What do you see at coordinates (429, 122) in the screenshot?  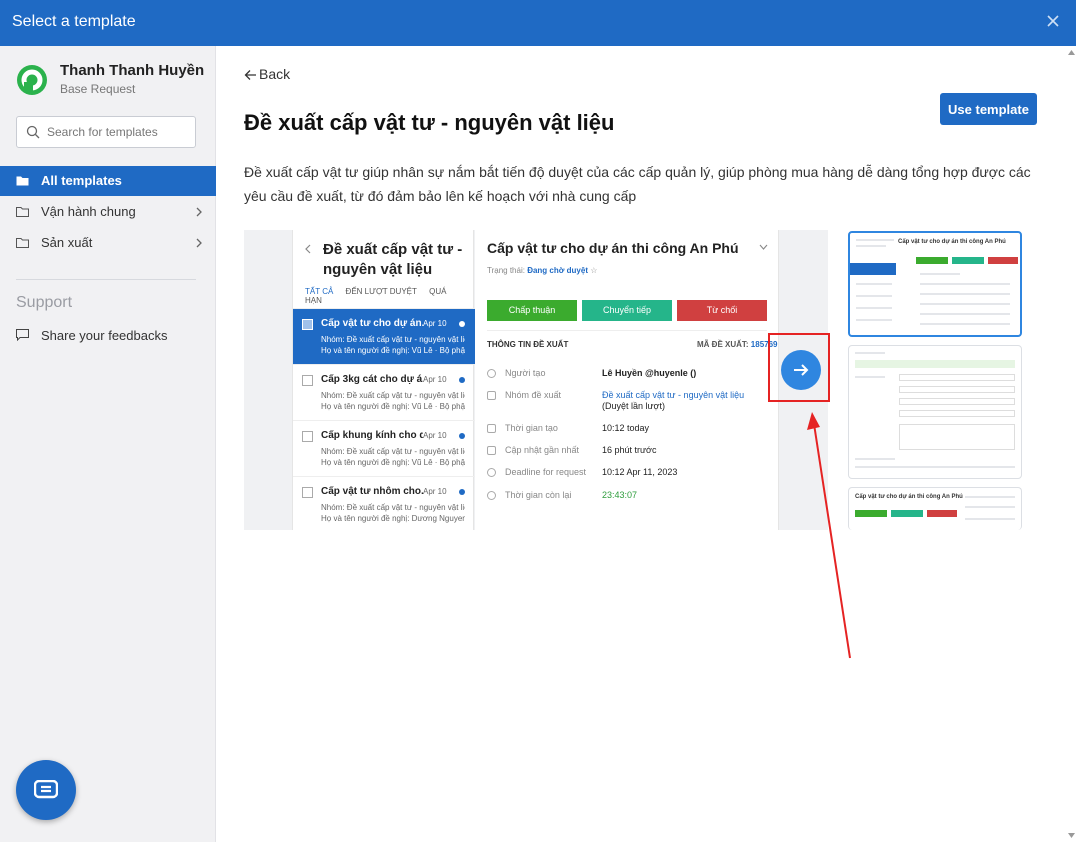 I see `page-title: Đề xuất cấp vật tư - nguyên vật liệu` at bounding box center [429, 122].